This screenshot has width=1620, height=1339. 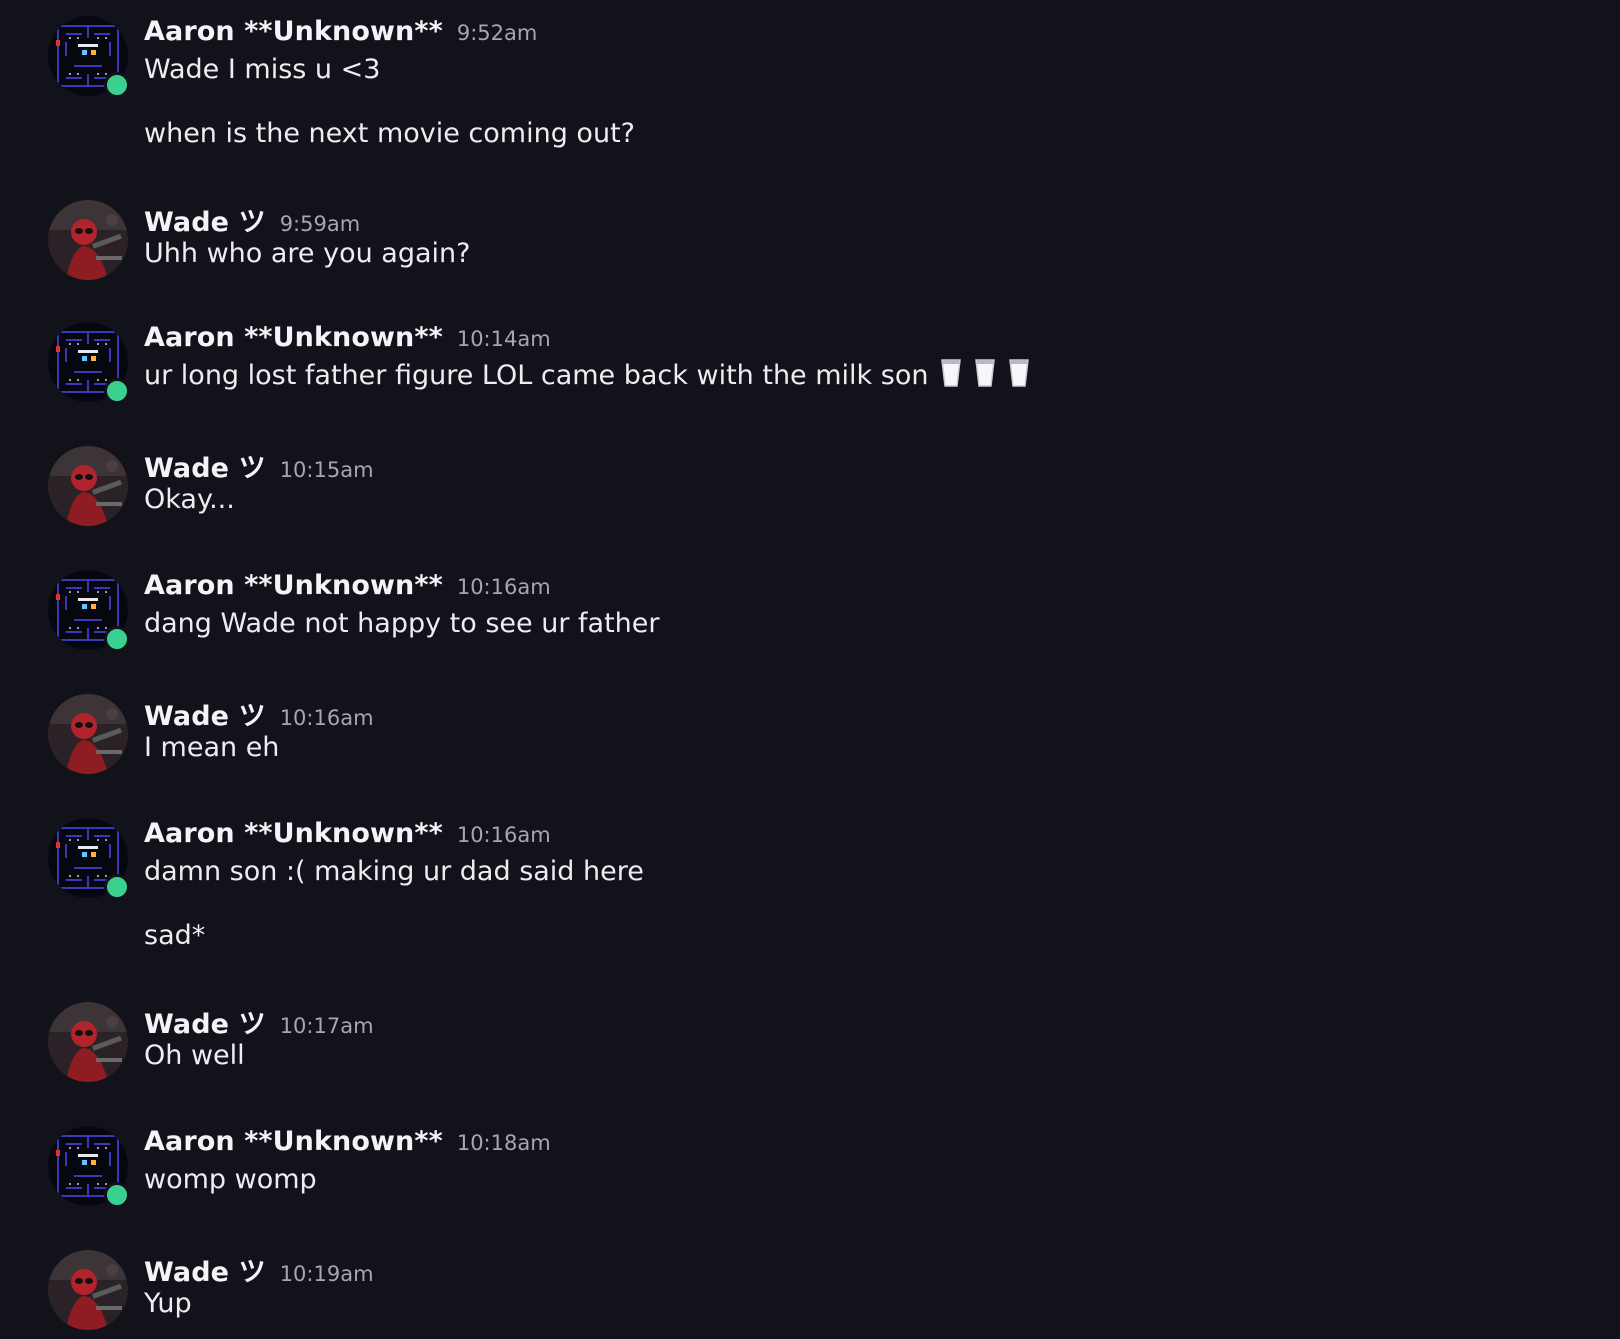 I want to click on message-header: Wade ツ 9:59am, so click(x=307, y=219).